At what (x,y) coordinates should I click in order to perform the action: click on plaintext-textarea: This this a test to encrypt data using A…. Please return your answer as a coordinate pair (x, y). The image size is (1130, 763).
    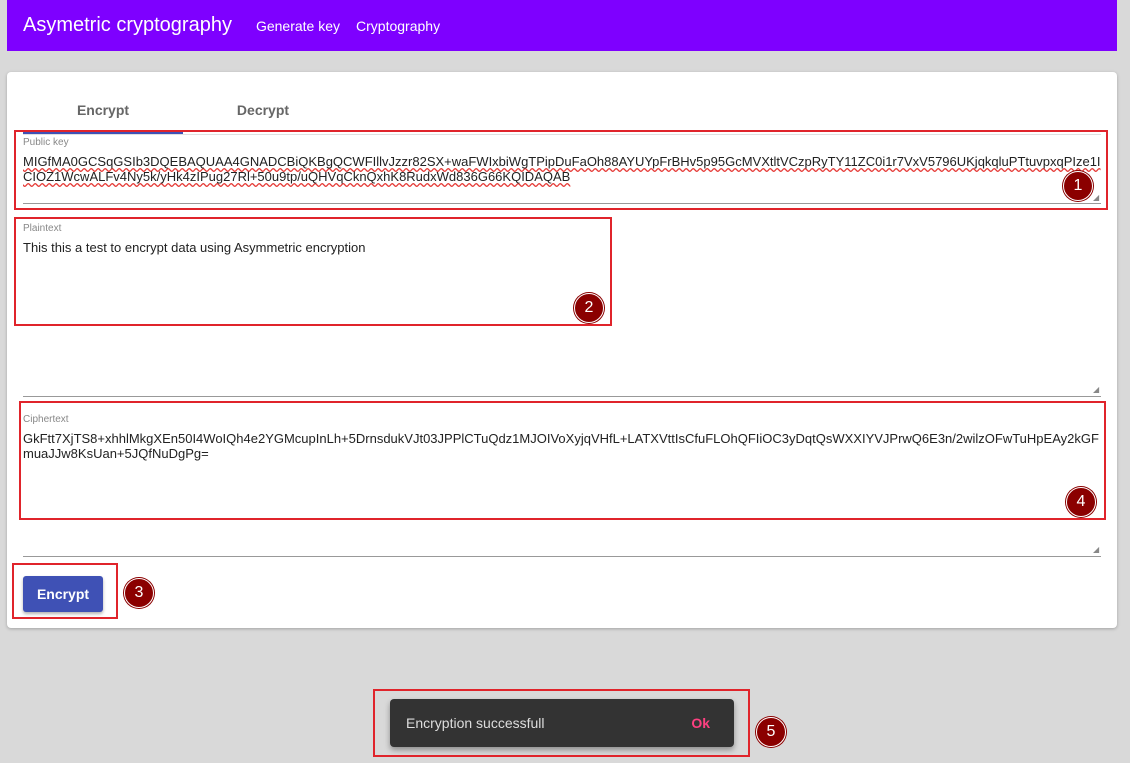
    Looking at the image, I should click on (562, 247).